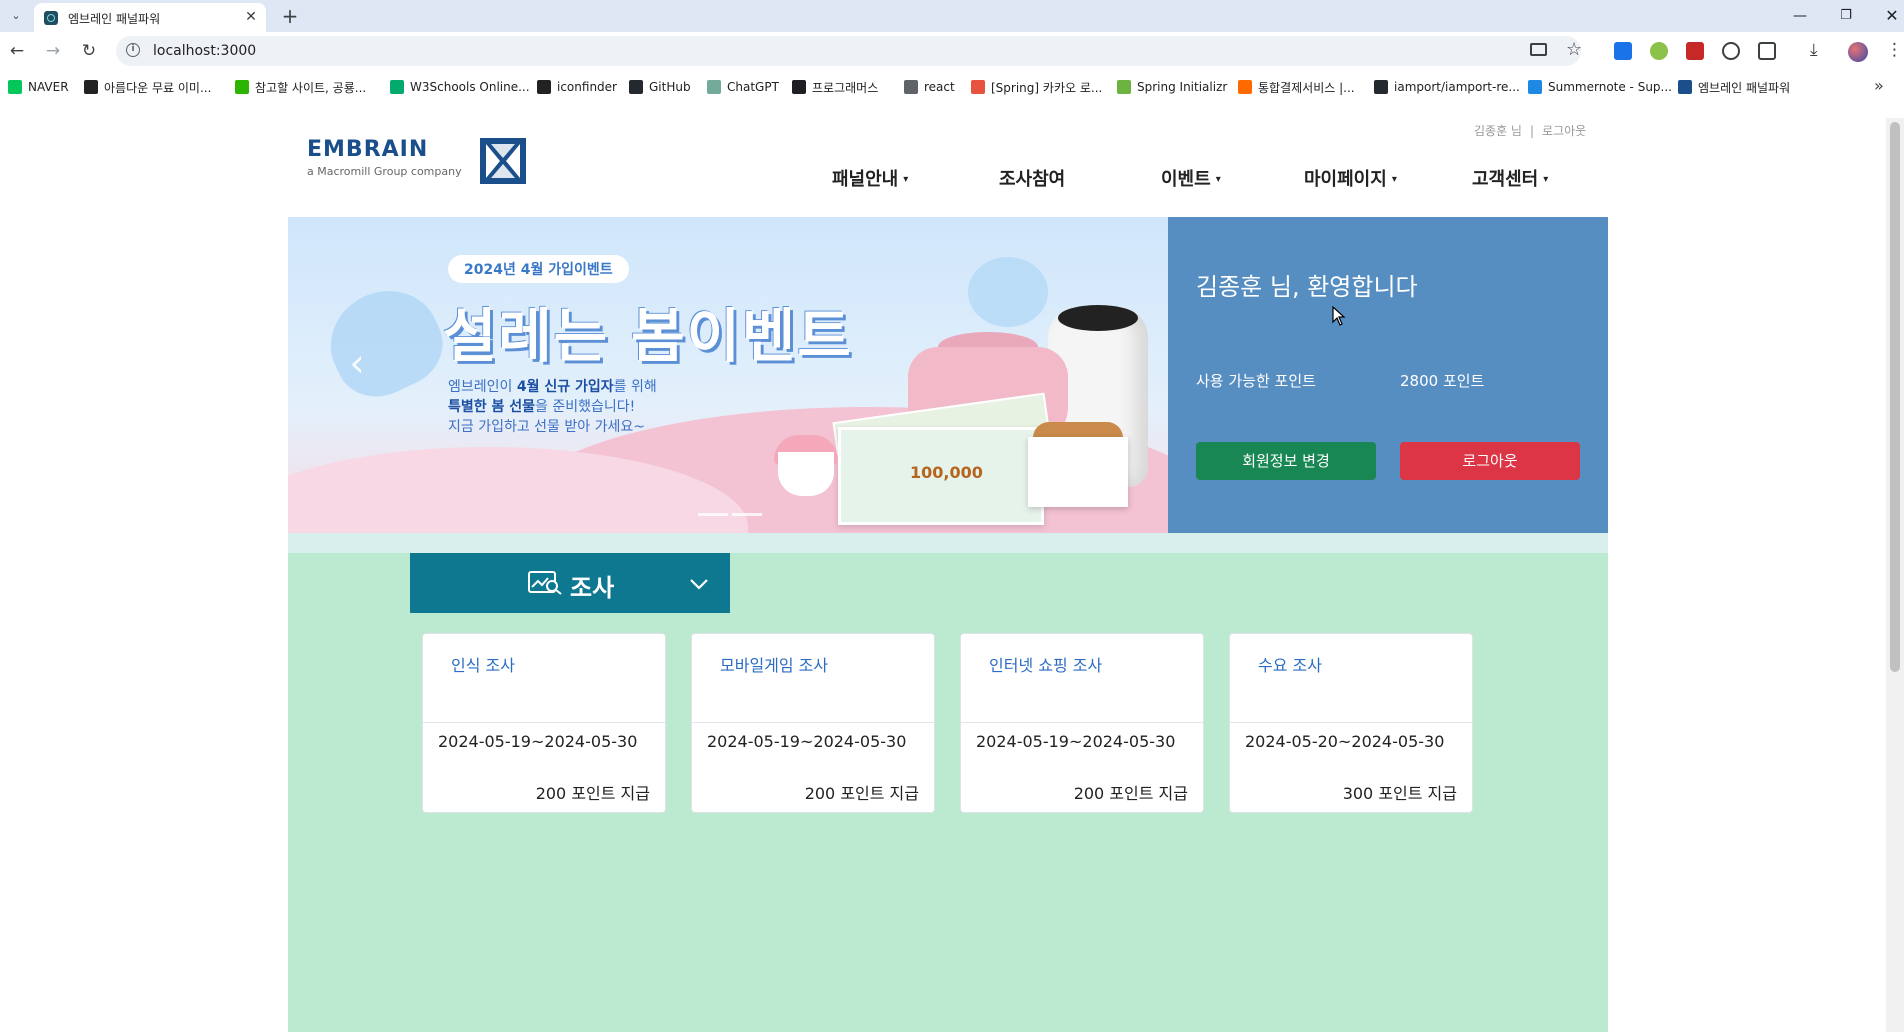 The width and height of the screenshot is (1904, 1032). What do you see at coordinates (1307, 287) in the screenshot?
I see `welcome-title: 김종훈 님, 환영합니다` at bounding box center [1307, 287].